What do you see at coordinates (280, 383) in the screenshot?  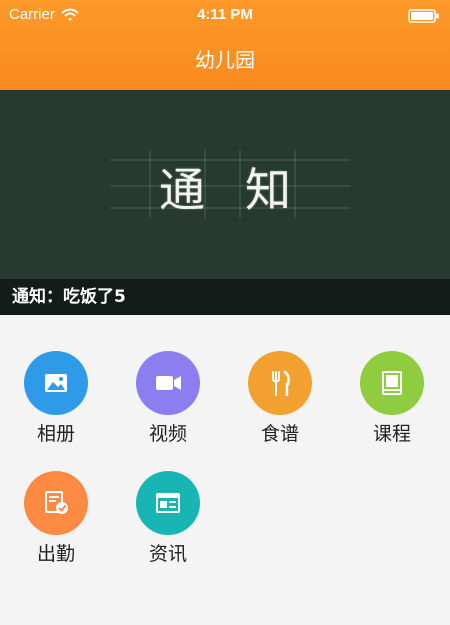 I see `fork-knife-icon` at bounding box center [280, 383].